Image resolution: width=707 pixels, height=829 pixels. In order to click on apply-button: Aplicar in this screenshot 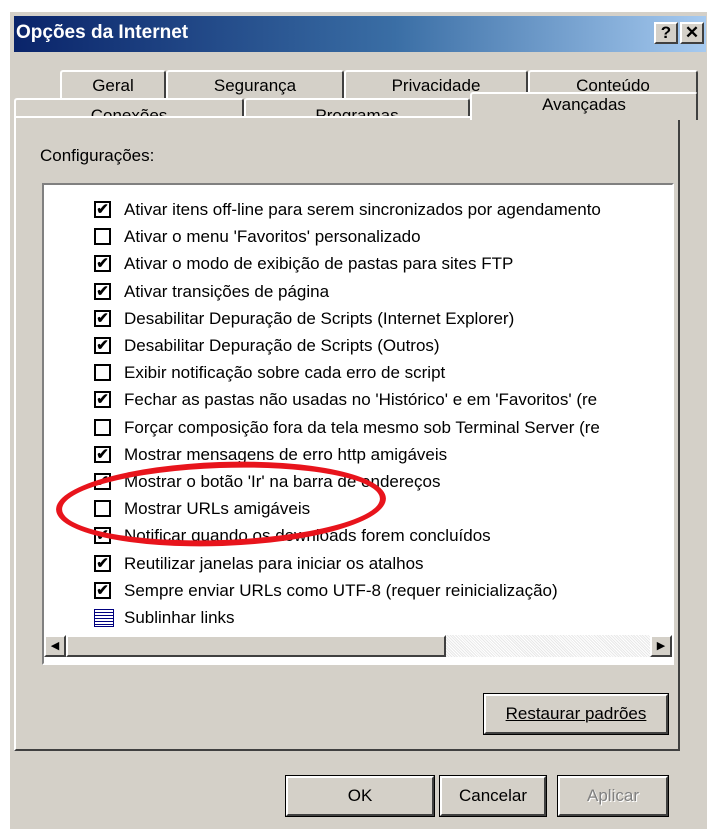, I will do `click(613, 796)`.